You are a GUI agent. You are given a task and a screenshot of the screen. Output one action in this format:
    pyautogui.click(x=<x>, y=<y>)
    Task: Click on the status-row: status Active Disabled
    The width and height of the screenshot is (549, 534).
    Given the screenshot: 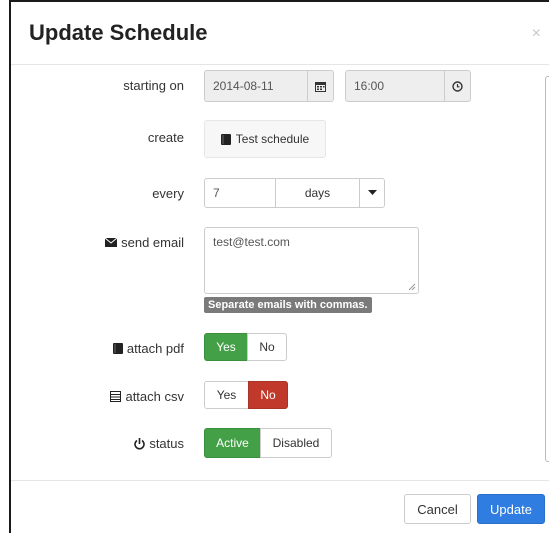 What is the action you would take?
    pyautogui.click(x=280, y=443)
    